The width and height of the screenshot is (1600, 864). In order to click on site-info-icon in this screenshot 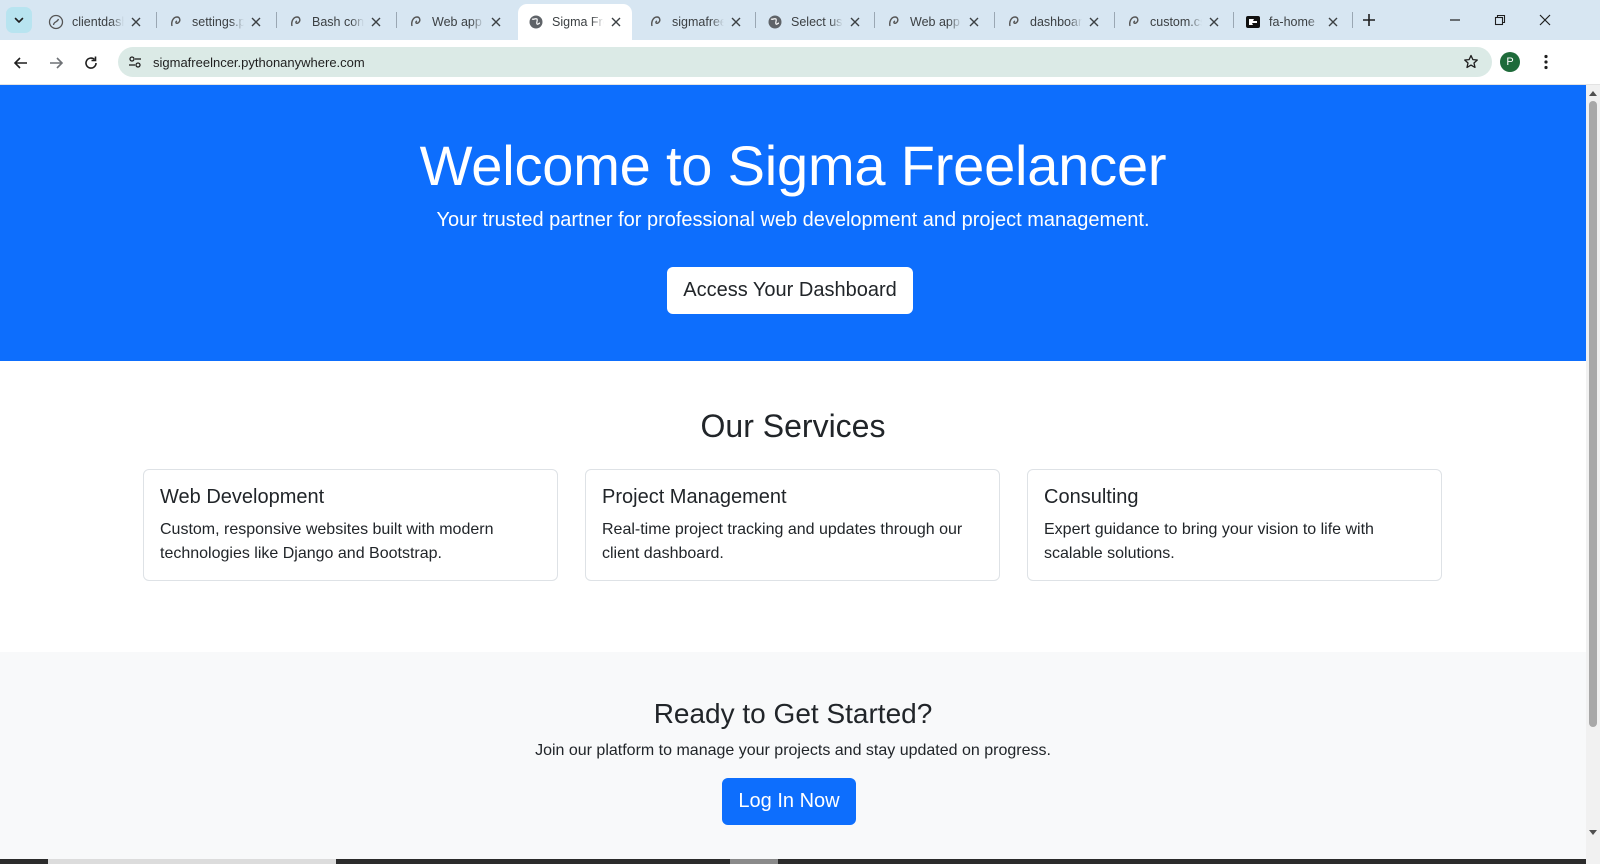, I will do `click(135, 62)`.